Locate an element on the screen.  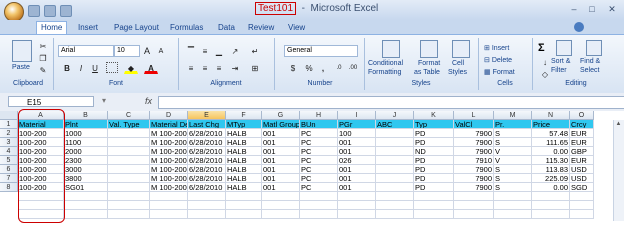
column-header-m: M is located at coordinates (513, 115).